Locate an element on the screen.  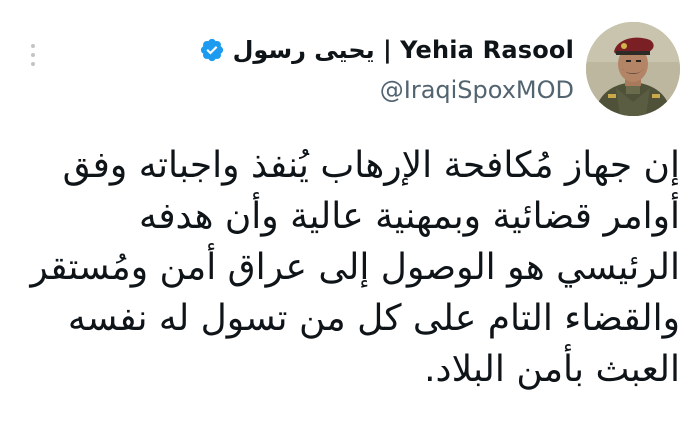
user-handle: @IraqiSpoxMOD is located at coordinates (477, 90).